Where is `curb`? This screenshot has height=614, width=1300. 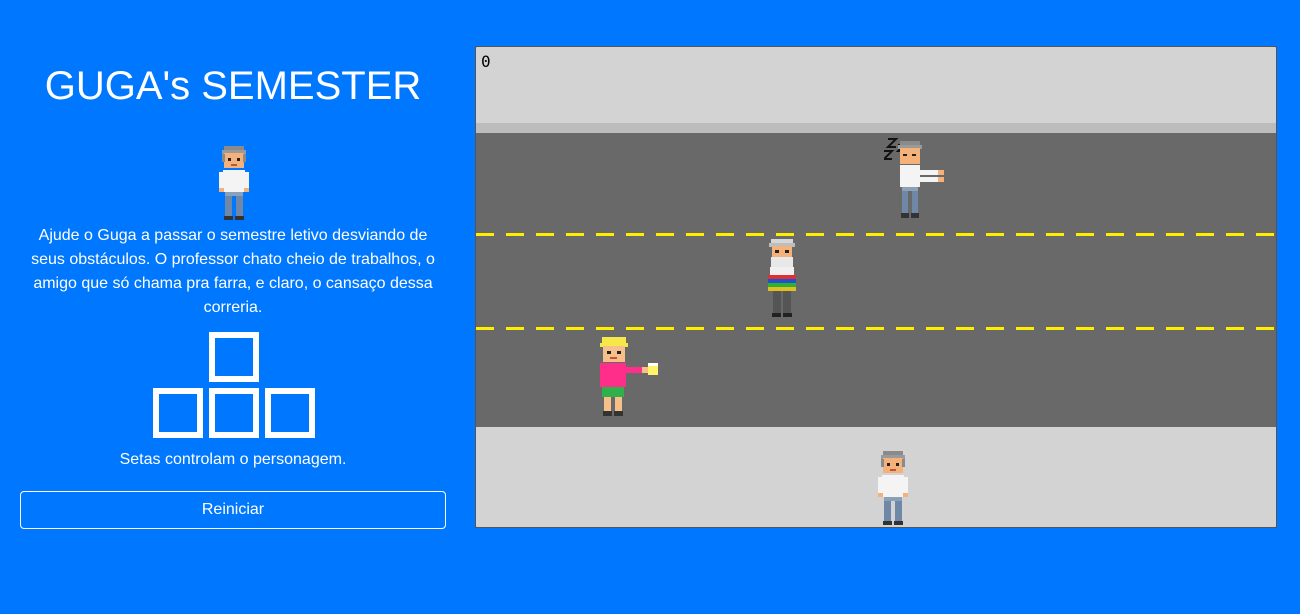 curb is located at coordinates (876, 128).